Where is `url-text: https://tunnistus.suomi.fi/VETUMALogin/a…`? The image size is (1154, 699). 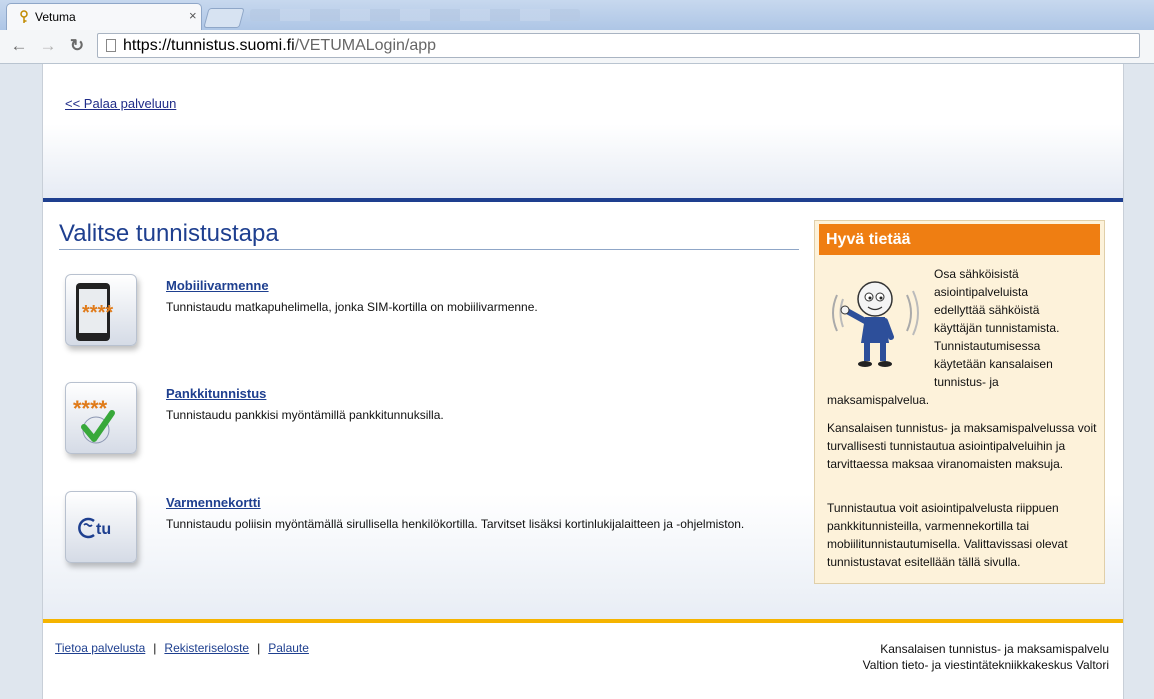 url-text: https://tunnistus.suomi.fi/VETUMALogin/a… is located at coordinates (279, 46).